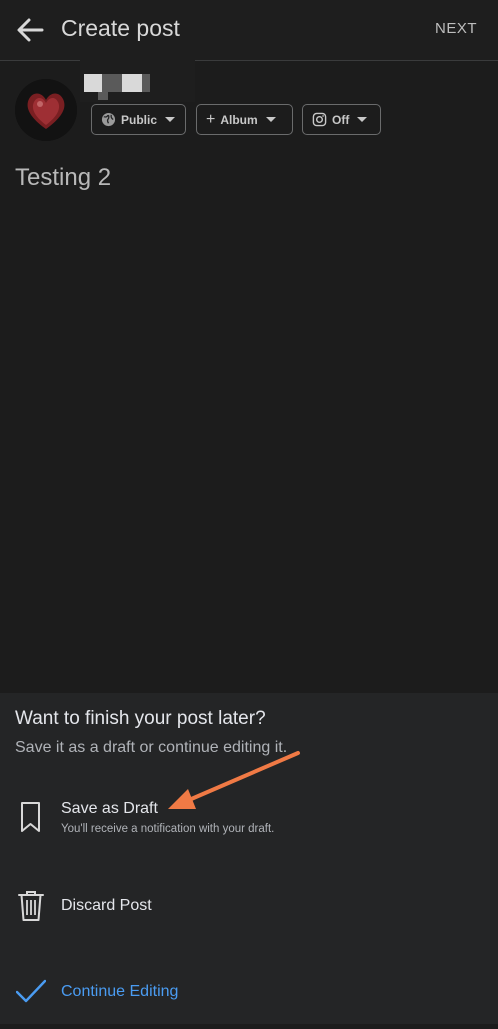 The width and height of the screenshot is (498, 1029). I want to click on discard-post-option: Discard Post, so click(249, 913).